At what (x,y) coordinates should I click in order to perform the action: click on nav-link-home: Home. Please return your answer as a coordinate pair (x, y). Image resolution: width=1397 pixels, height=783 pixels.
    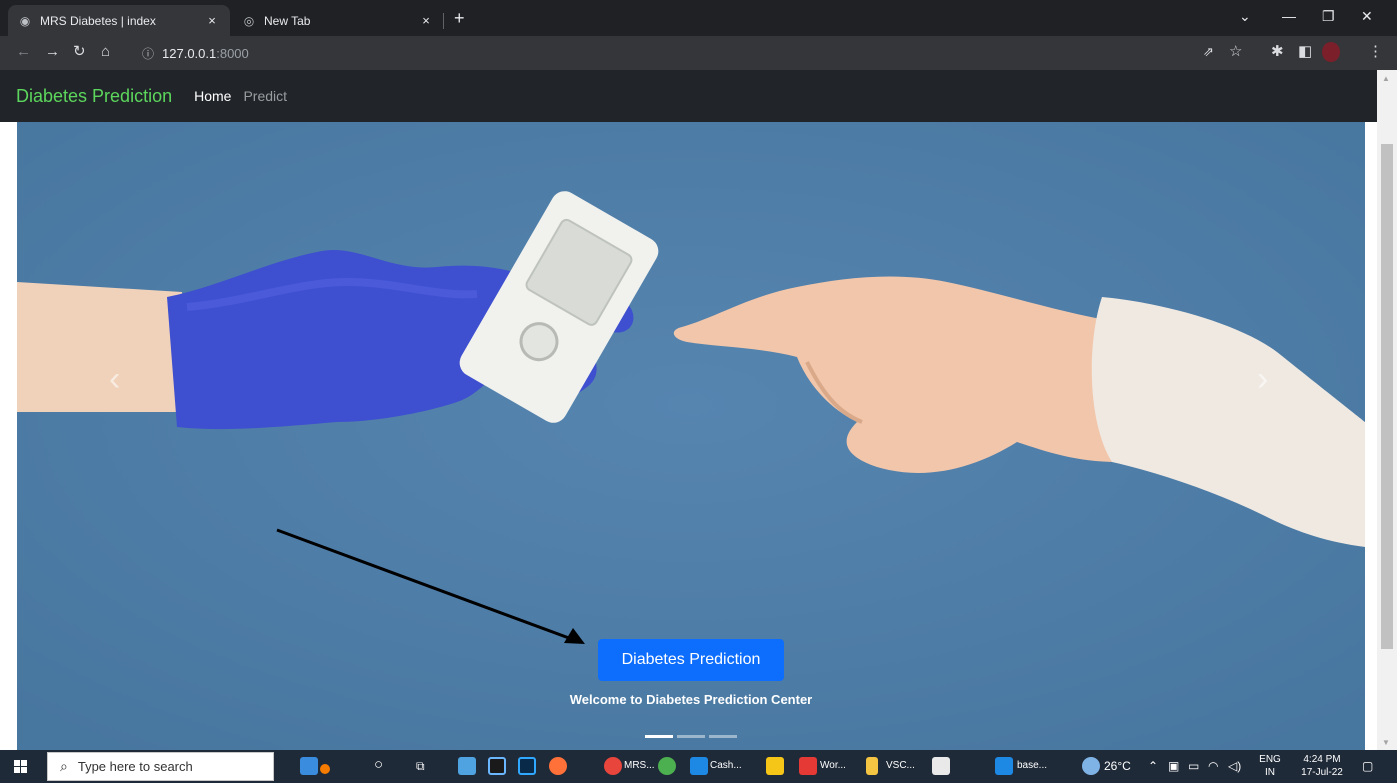
    Looking at the image, I should click on (212, 96).